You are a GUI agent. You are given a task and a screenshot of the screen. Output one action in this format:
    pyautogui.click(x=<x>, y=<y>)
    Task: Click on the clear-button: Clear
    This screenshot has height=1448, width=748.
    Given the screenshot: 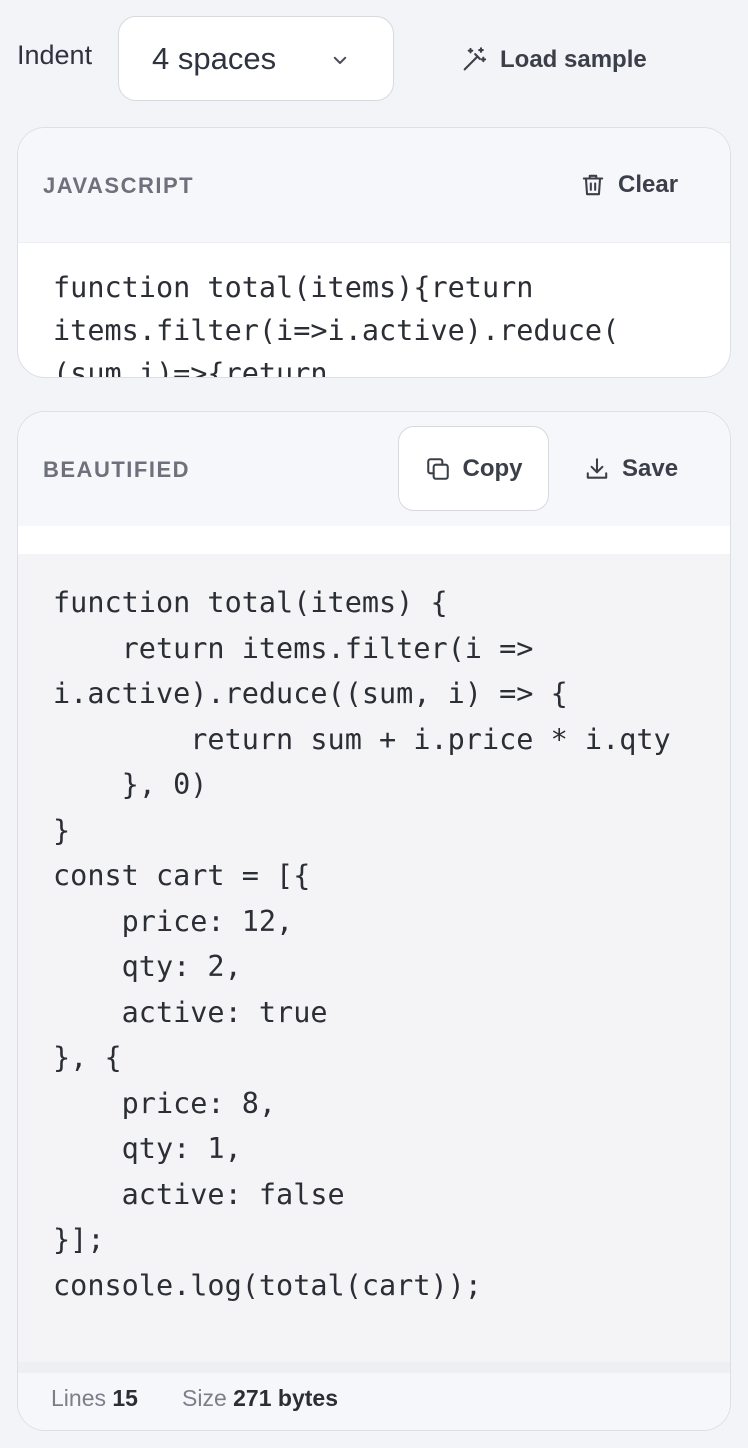 What is the action you would take?
    pyautogui.click(x=629, y=185)
    